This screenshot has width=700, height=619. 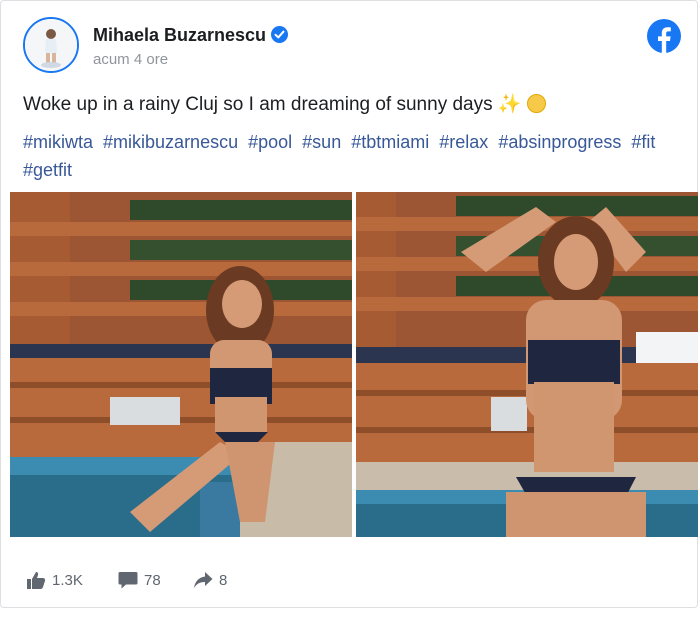 I want to click on facebook-logo-icon, so click(x=664, y=36).